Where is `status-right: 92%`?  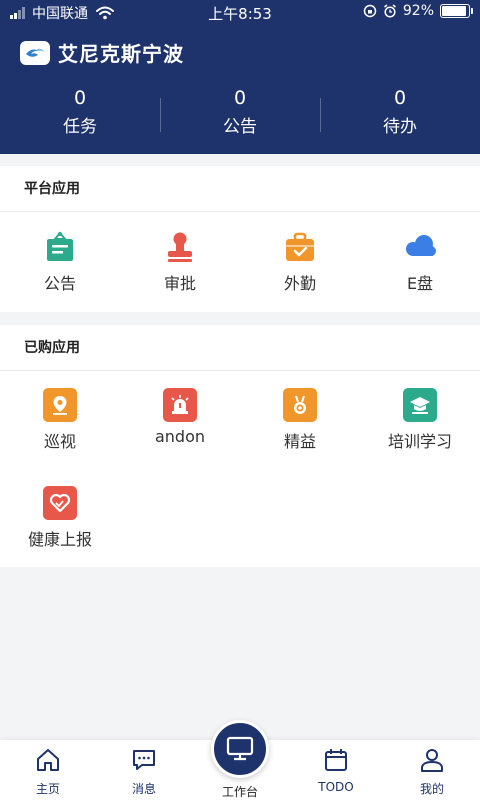
status-right: 92% is located at coordinates (418, 11).